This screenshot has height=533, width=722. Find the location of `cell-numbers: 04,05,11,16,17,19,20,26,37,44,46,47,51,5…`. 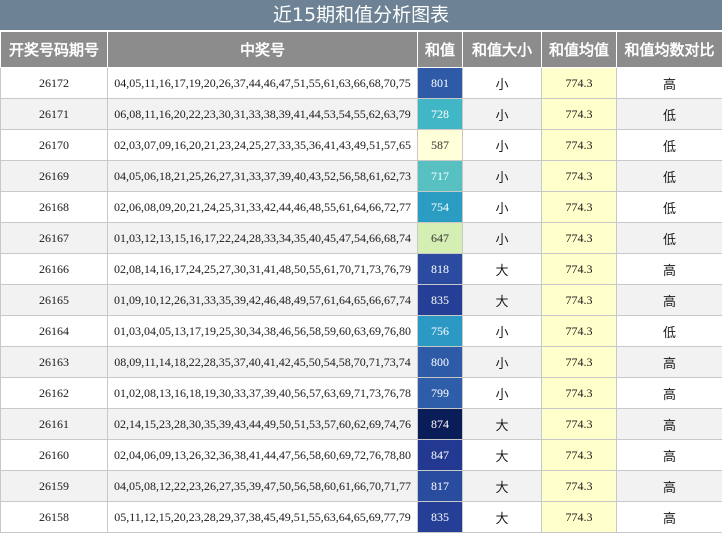

cell-numbers: 04,05,11,16,17,19,20,26,37,44,46,47,51,5… is located at coordinates (263, 83).